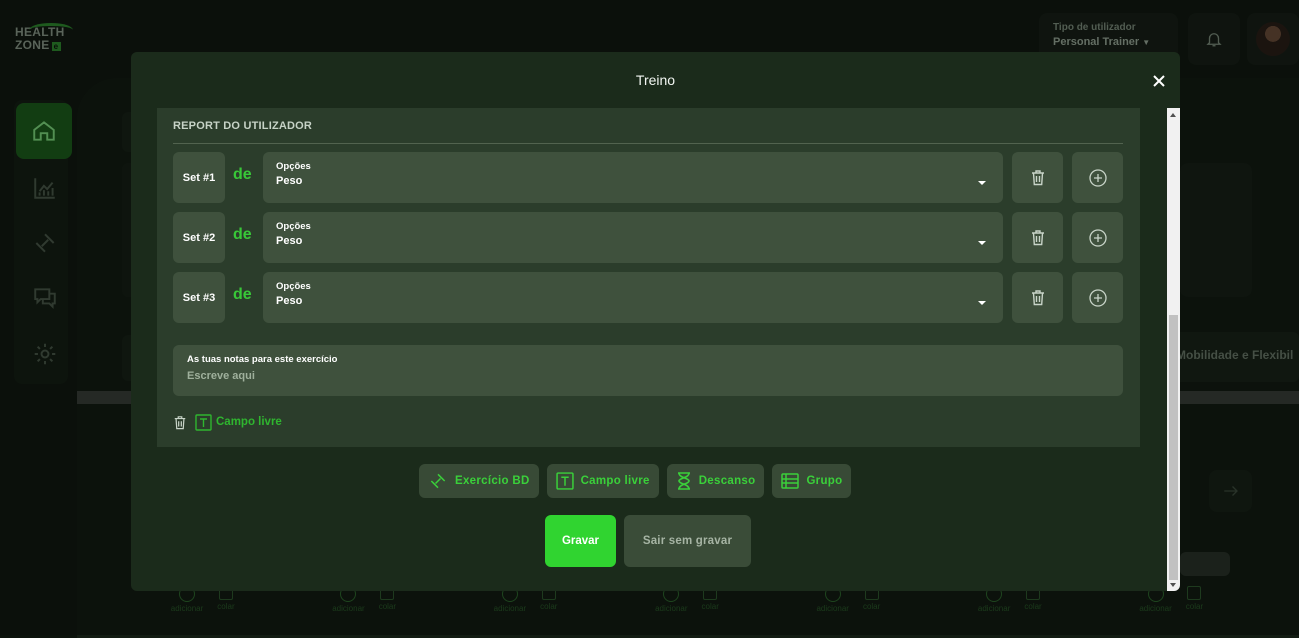  What do you see at coordinates (655, 80) in the screenshot?
I see `modal-title: Treino` at bounding box center [655, 80].